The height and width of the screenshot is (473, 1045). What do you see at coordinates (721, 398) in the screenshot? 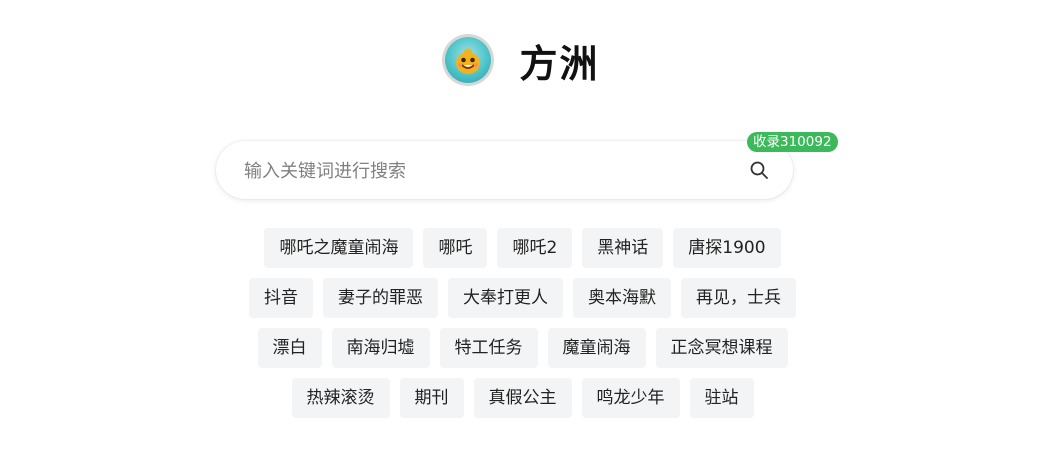
I see `hot-tag: 驻站` at bounding box center [721, 398].